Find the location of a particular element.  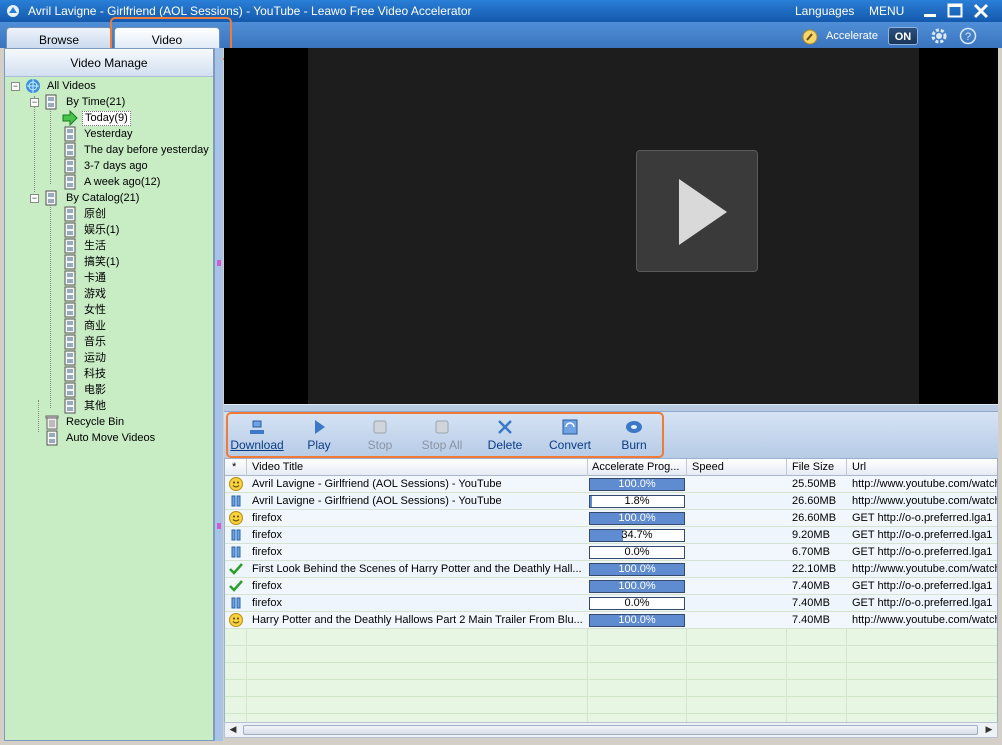

file-size-cell: 22.10MB is located at coordinates (814, 569).